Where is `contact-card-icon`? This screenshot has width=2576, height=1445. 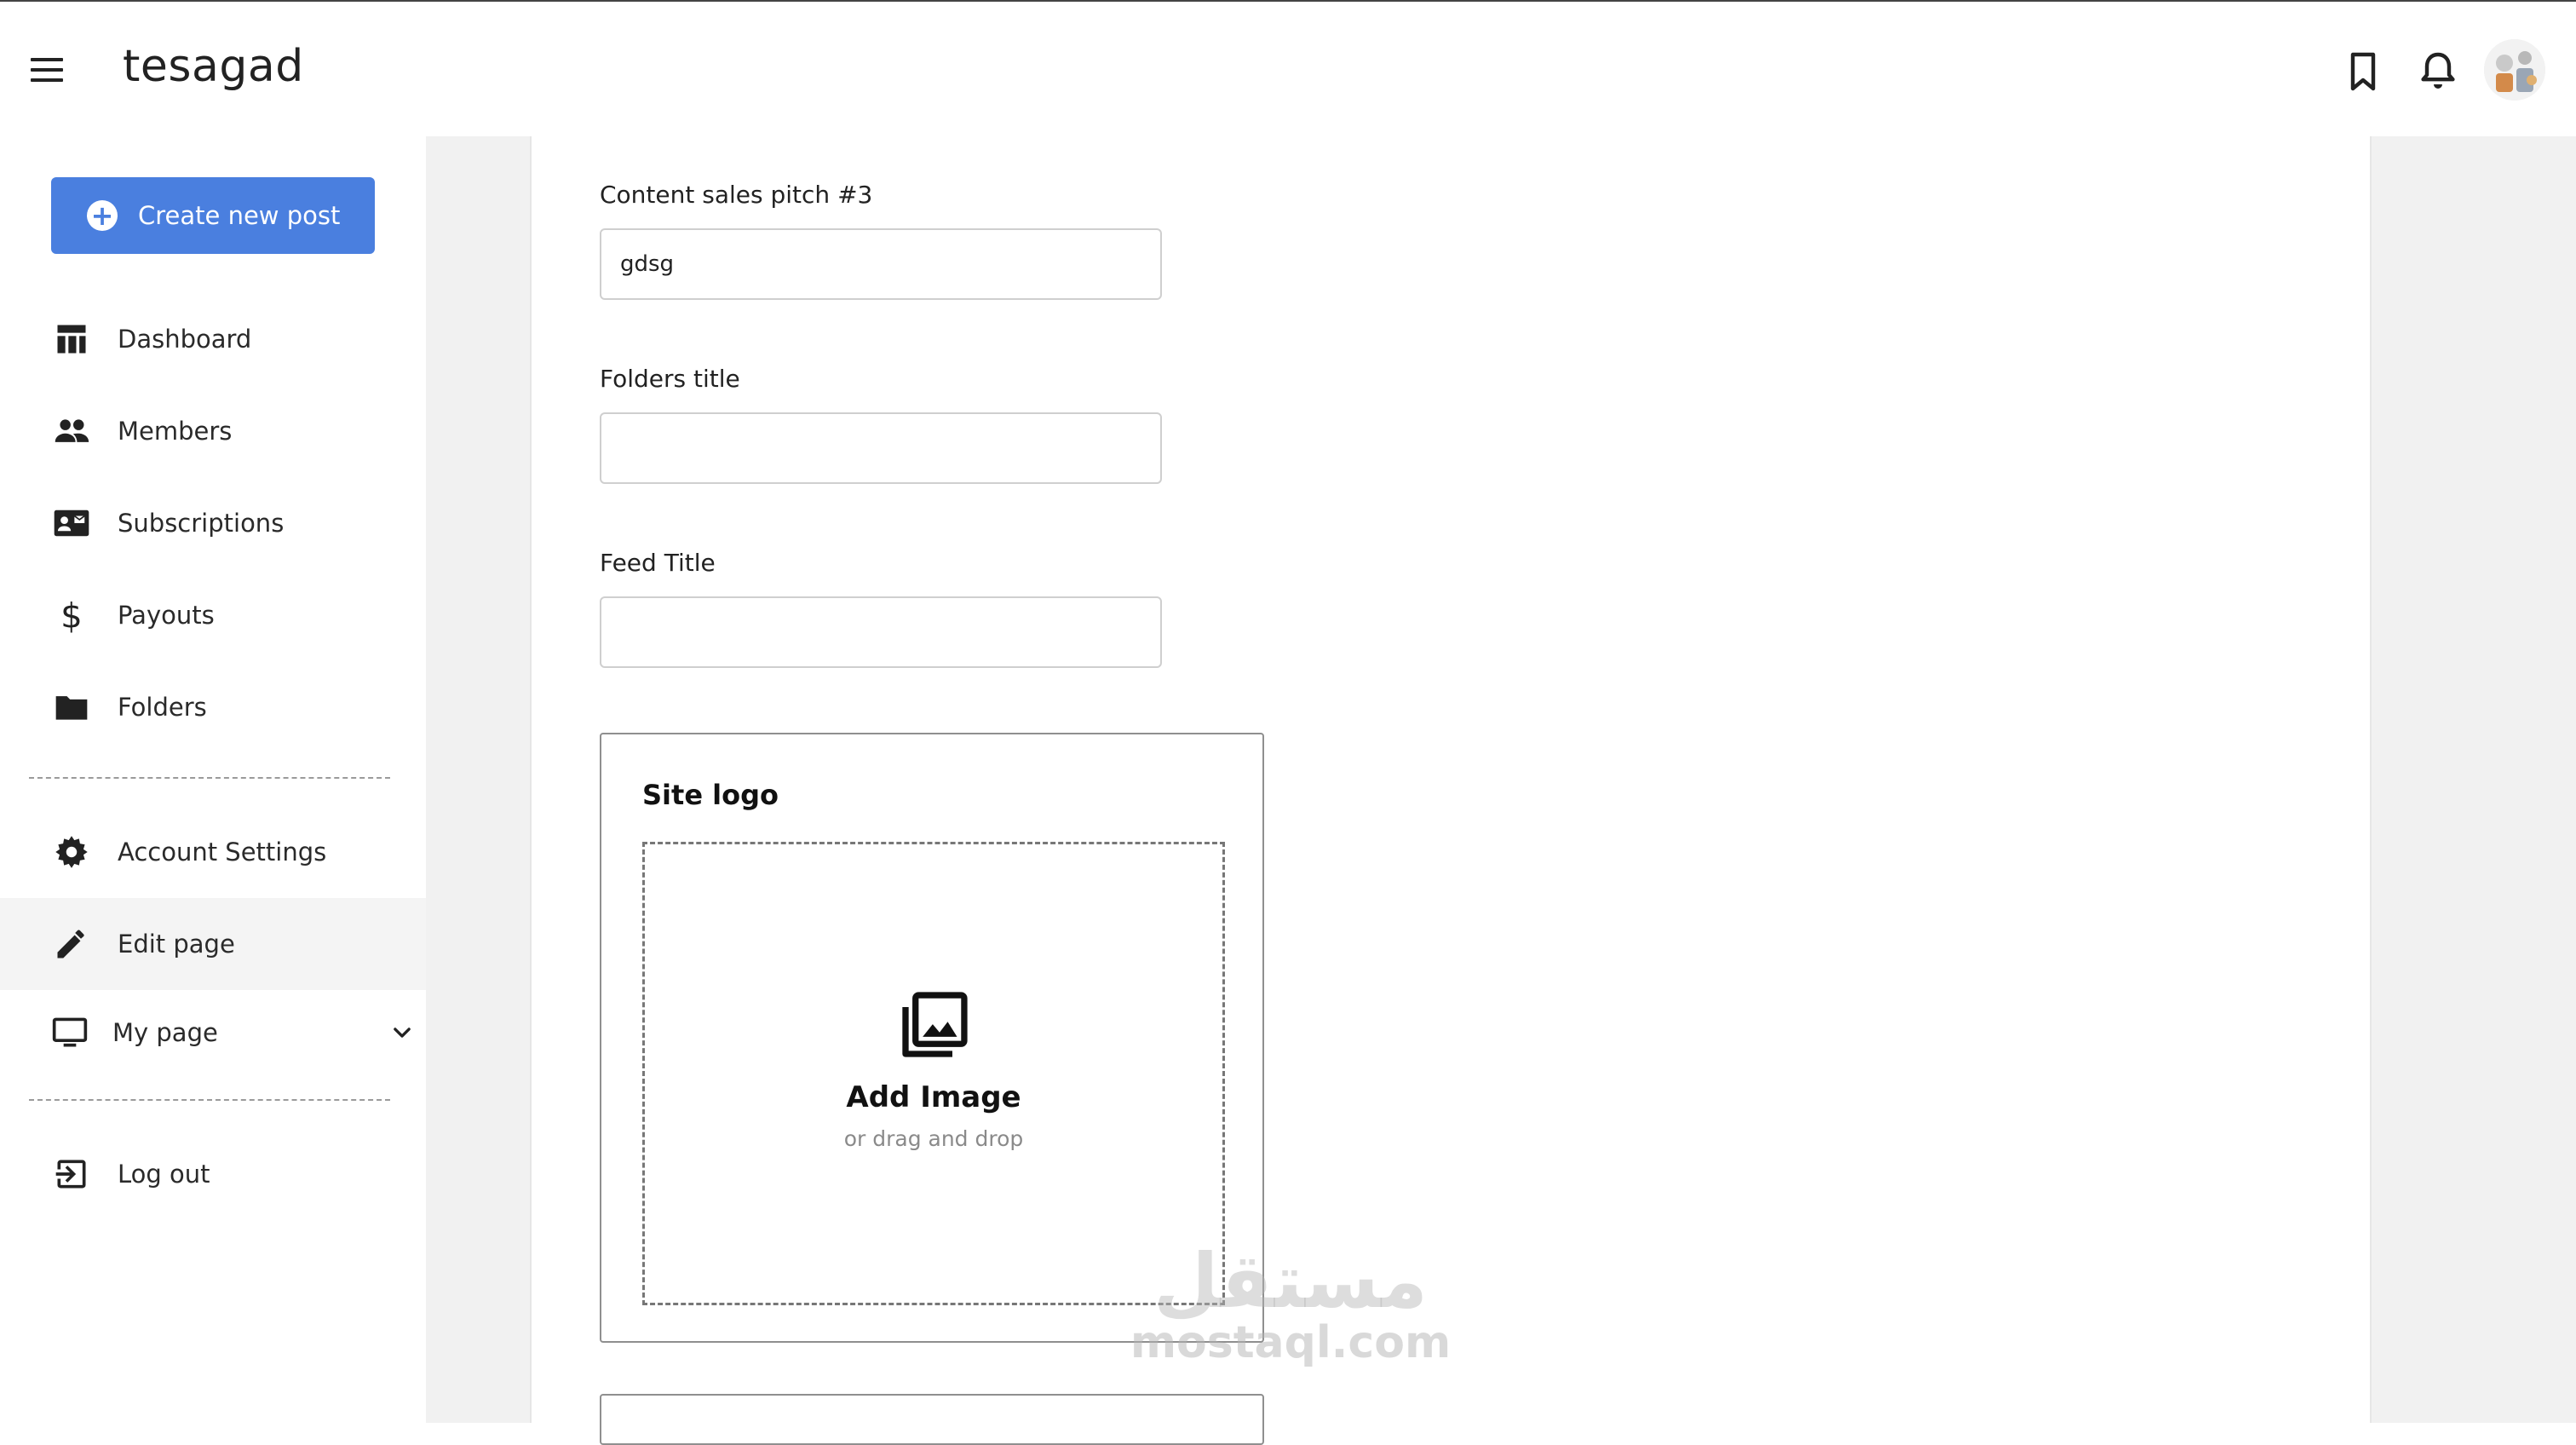
contact-card-icon is located at coordinates (71, 523).